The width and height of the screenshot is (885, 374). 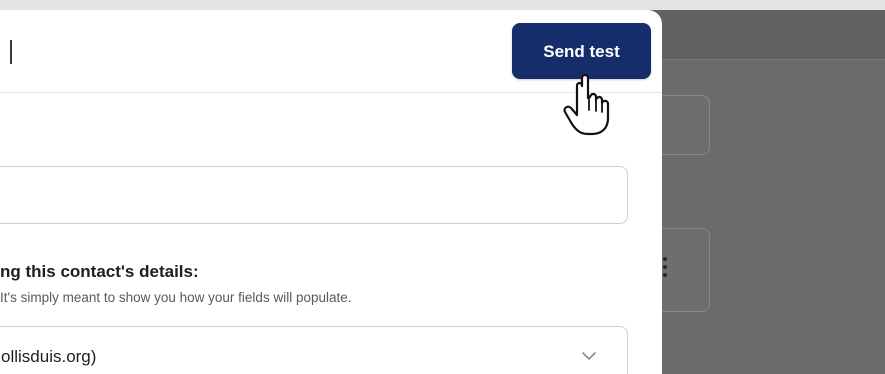 What do you see at coordinates (99, 271) in the screenshot?
I see `contact-details-heading: ng this contact's details:` at bounding box center [99, 271].